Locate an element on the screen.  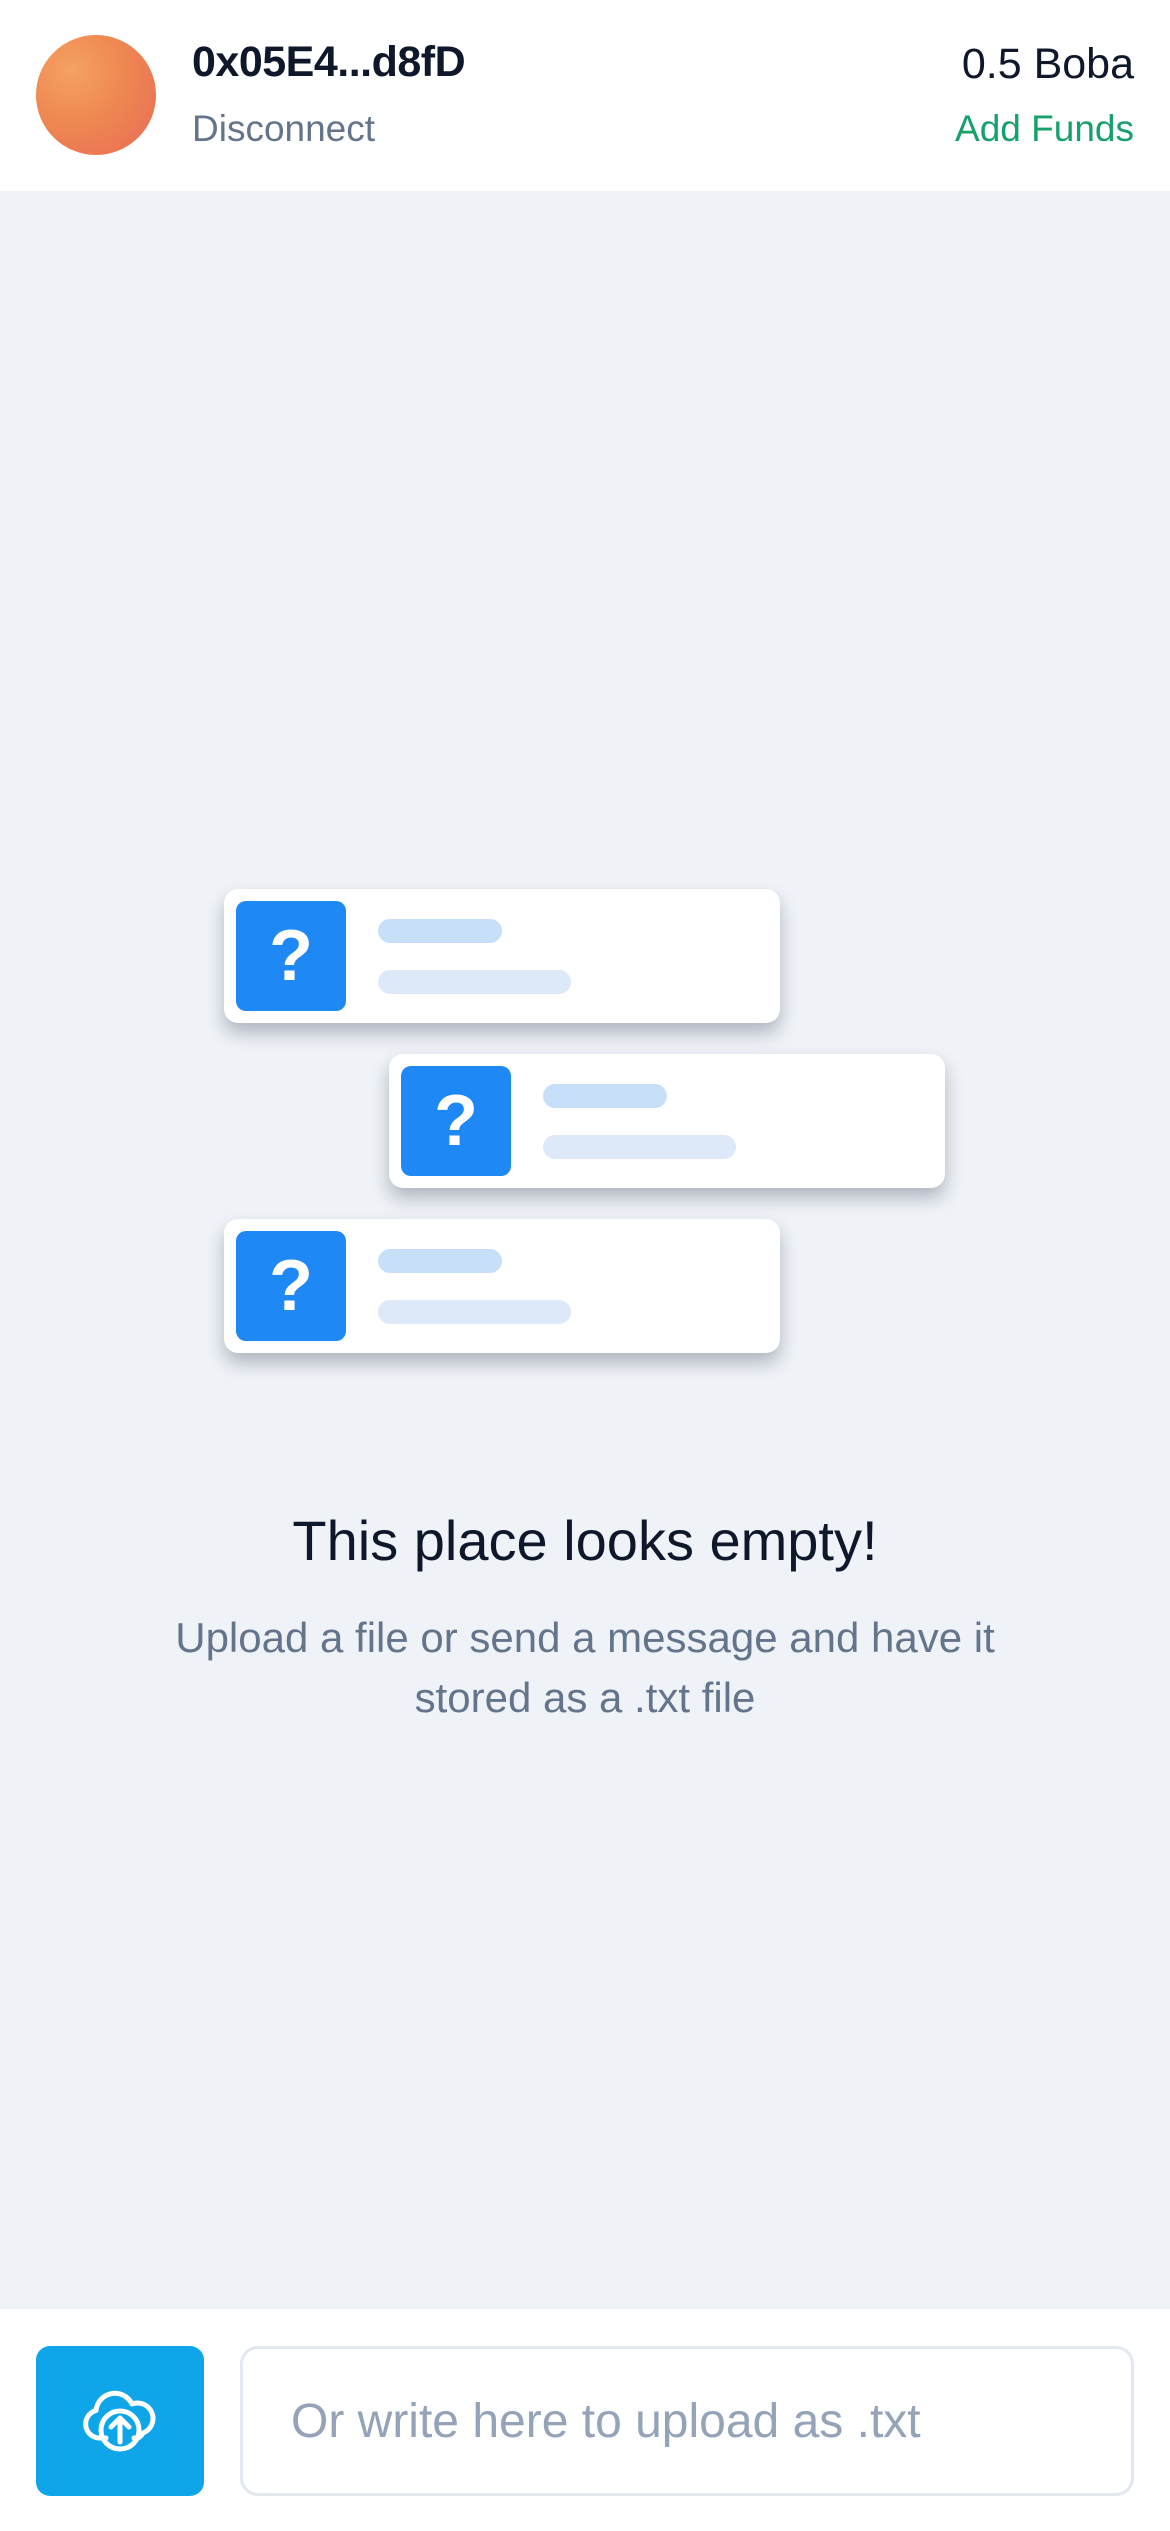
empty-state-title: This place looks empty! is located at coordinates (585, 1540).